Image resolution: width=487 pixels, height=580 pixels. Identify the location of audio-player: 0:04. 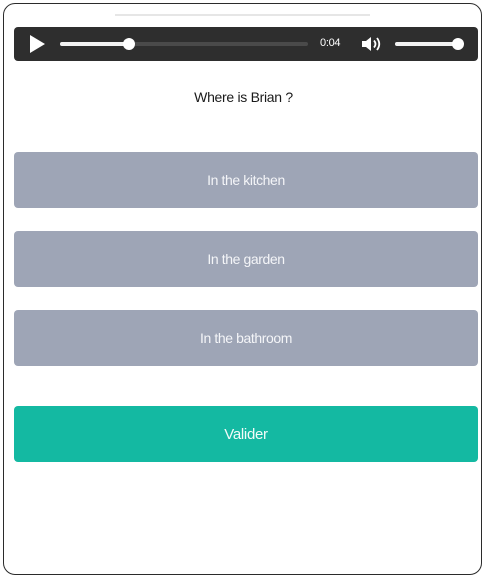
(246, 44).